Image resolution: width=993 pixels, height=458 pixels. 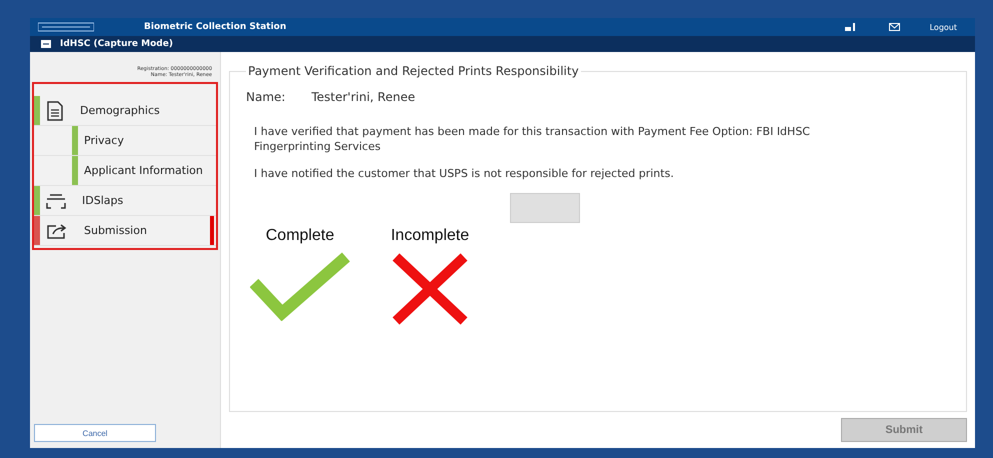 I want to click on panel-legend: Payment Verification and Rejected Prints Responsibility, so click(x=413, y=71).